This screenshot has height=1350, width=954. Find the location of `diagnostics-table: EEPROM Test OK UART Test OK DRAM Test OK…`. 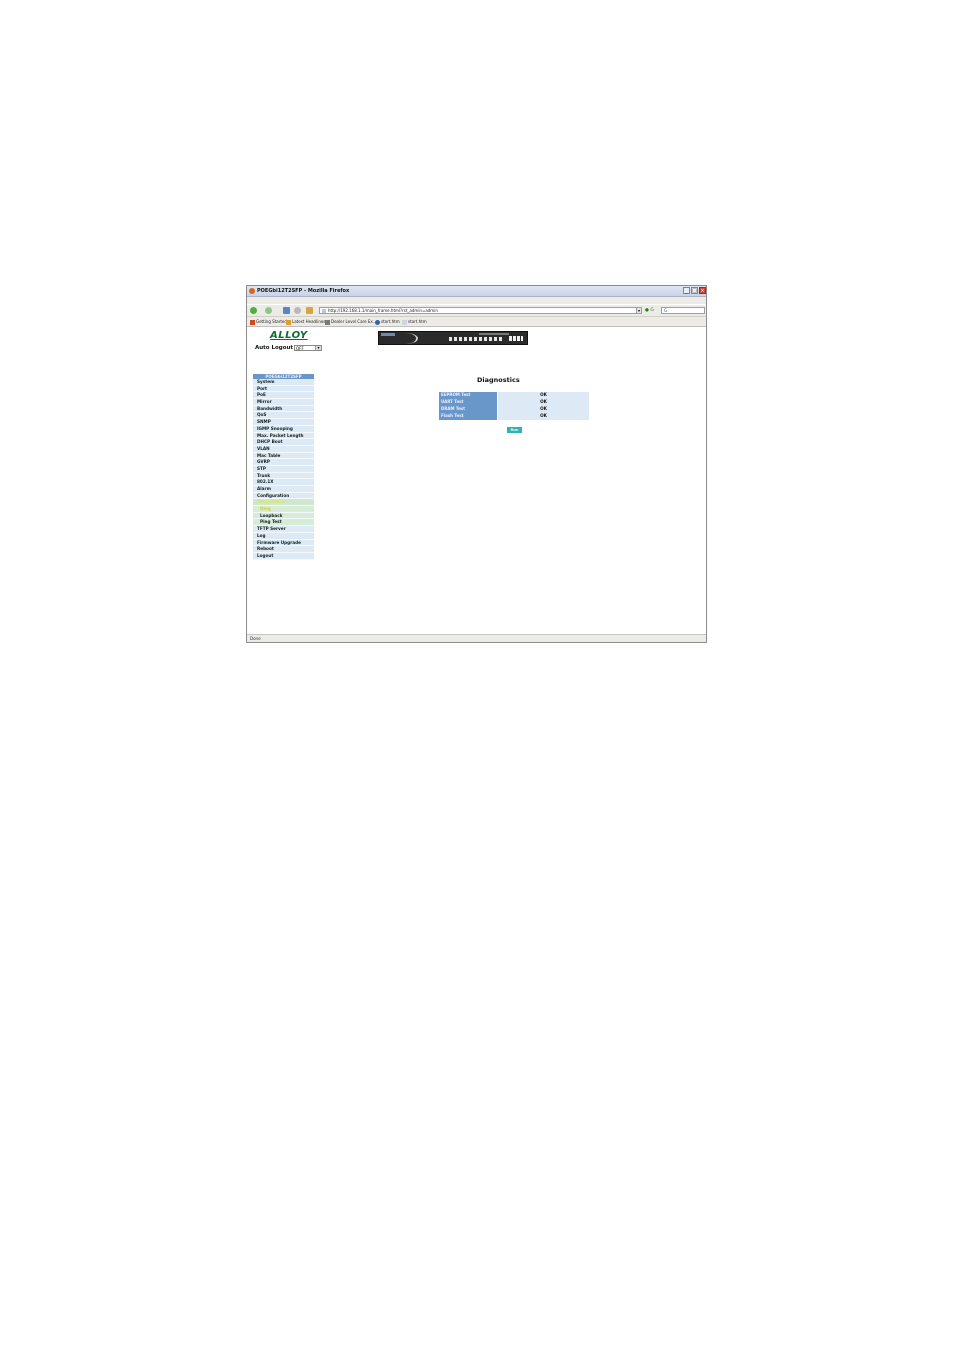

diagnostics-table: EEPROM Test OK UART Test OK DRAM Test OK… is located at coordinates (514, 406).